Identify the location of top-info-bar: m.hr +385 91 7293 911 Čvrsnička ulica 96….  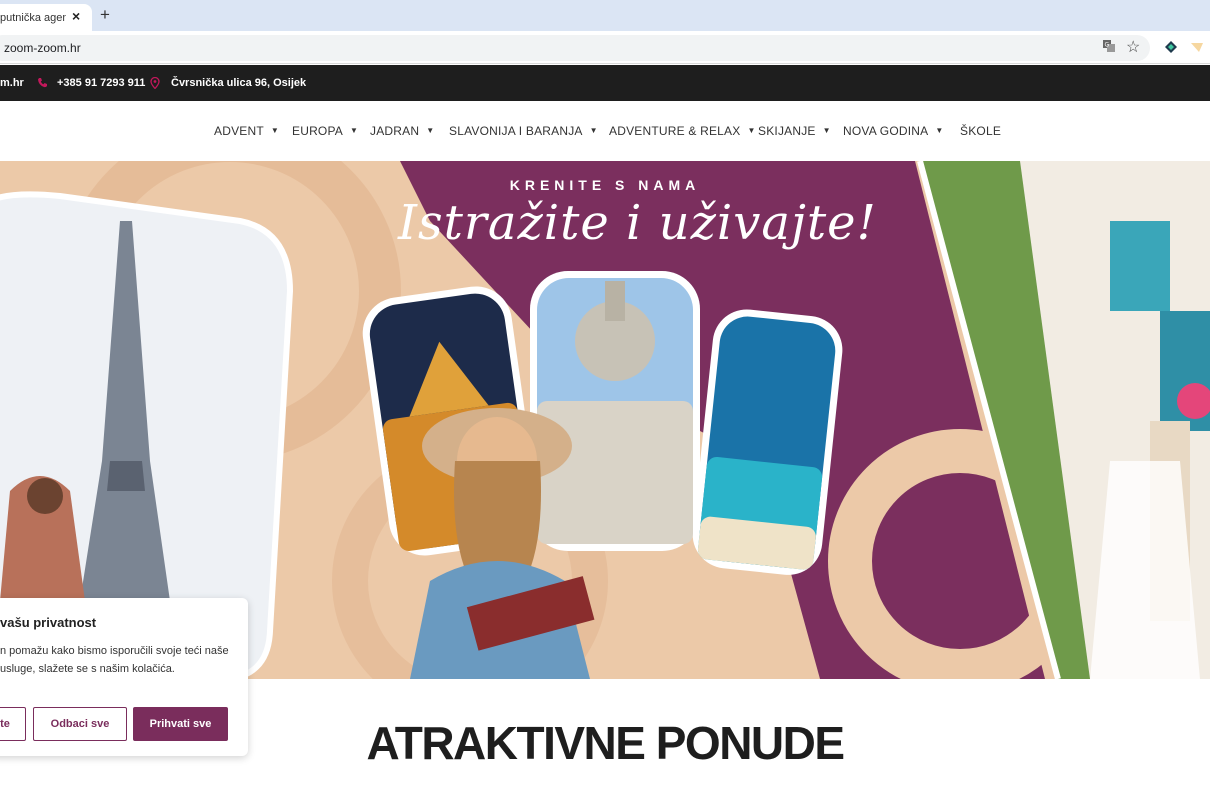
(605, 83).